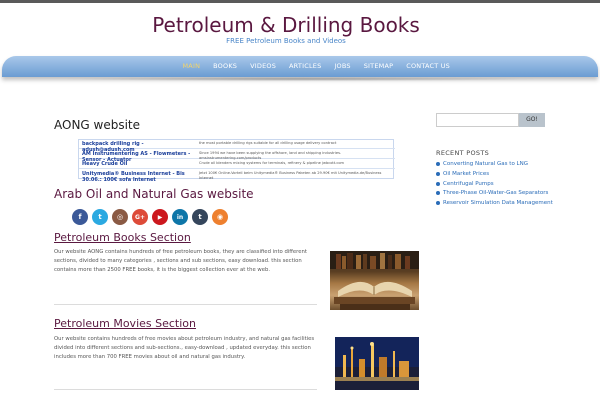 This screenshot has width=600, height=400. I want to click on recent-post-item: Converting Natural Gas to LNG, so click(494, 164).